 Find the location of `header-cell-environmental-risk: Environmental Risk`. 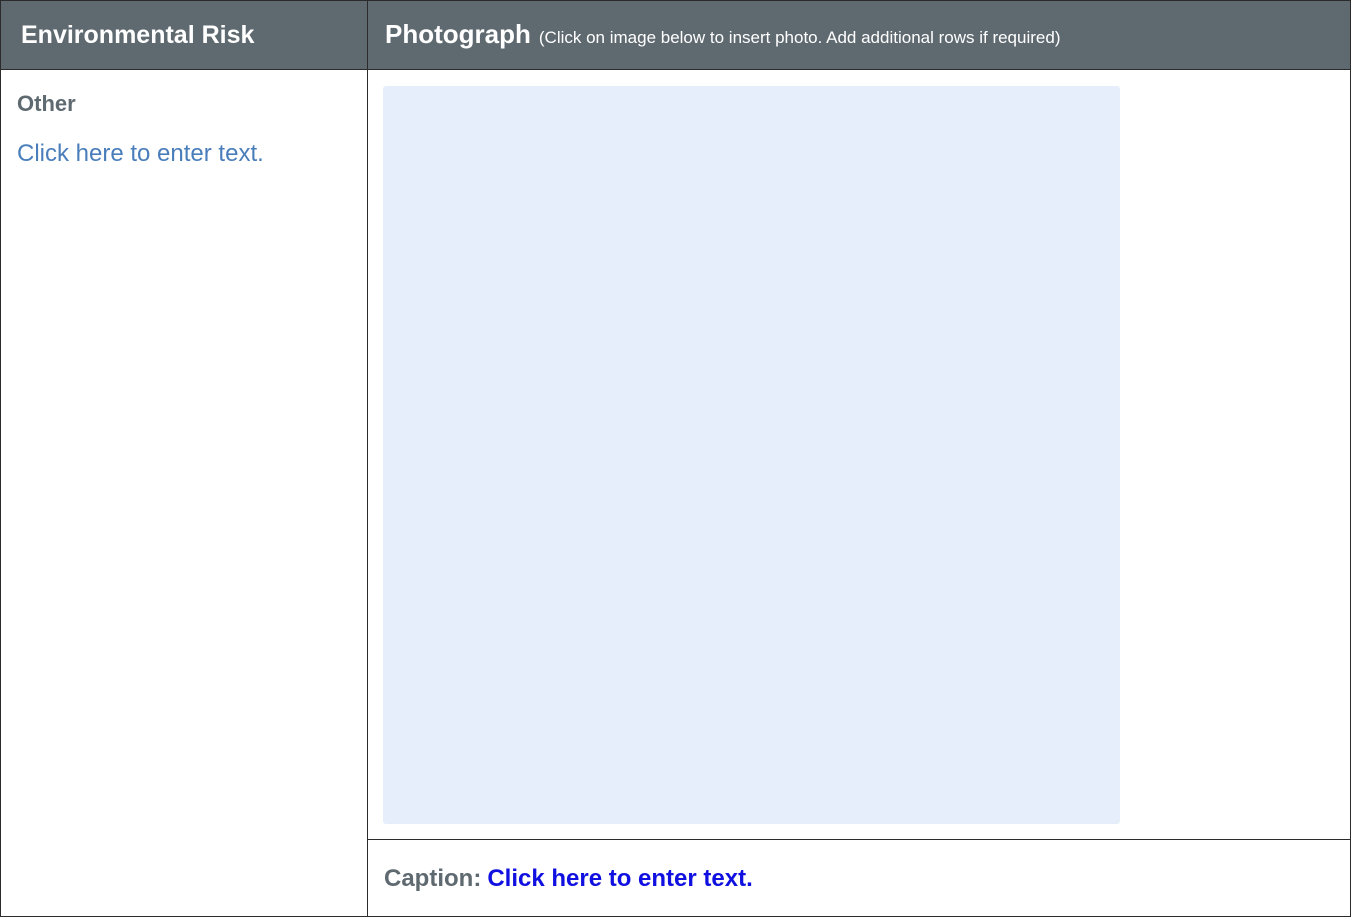

header-cell-environmental-risk: Environmental Risk is located at coordinates (184, 35).